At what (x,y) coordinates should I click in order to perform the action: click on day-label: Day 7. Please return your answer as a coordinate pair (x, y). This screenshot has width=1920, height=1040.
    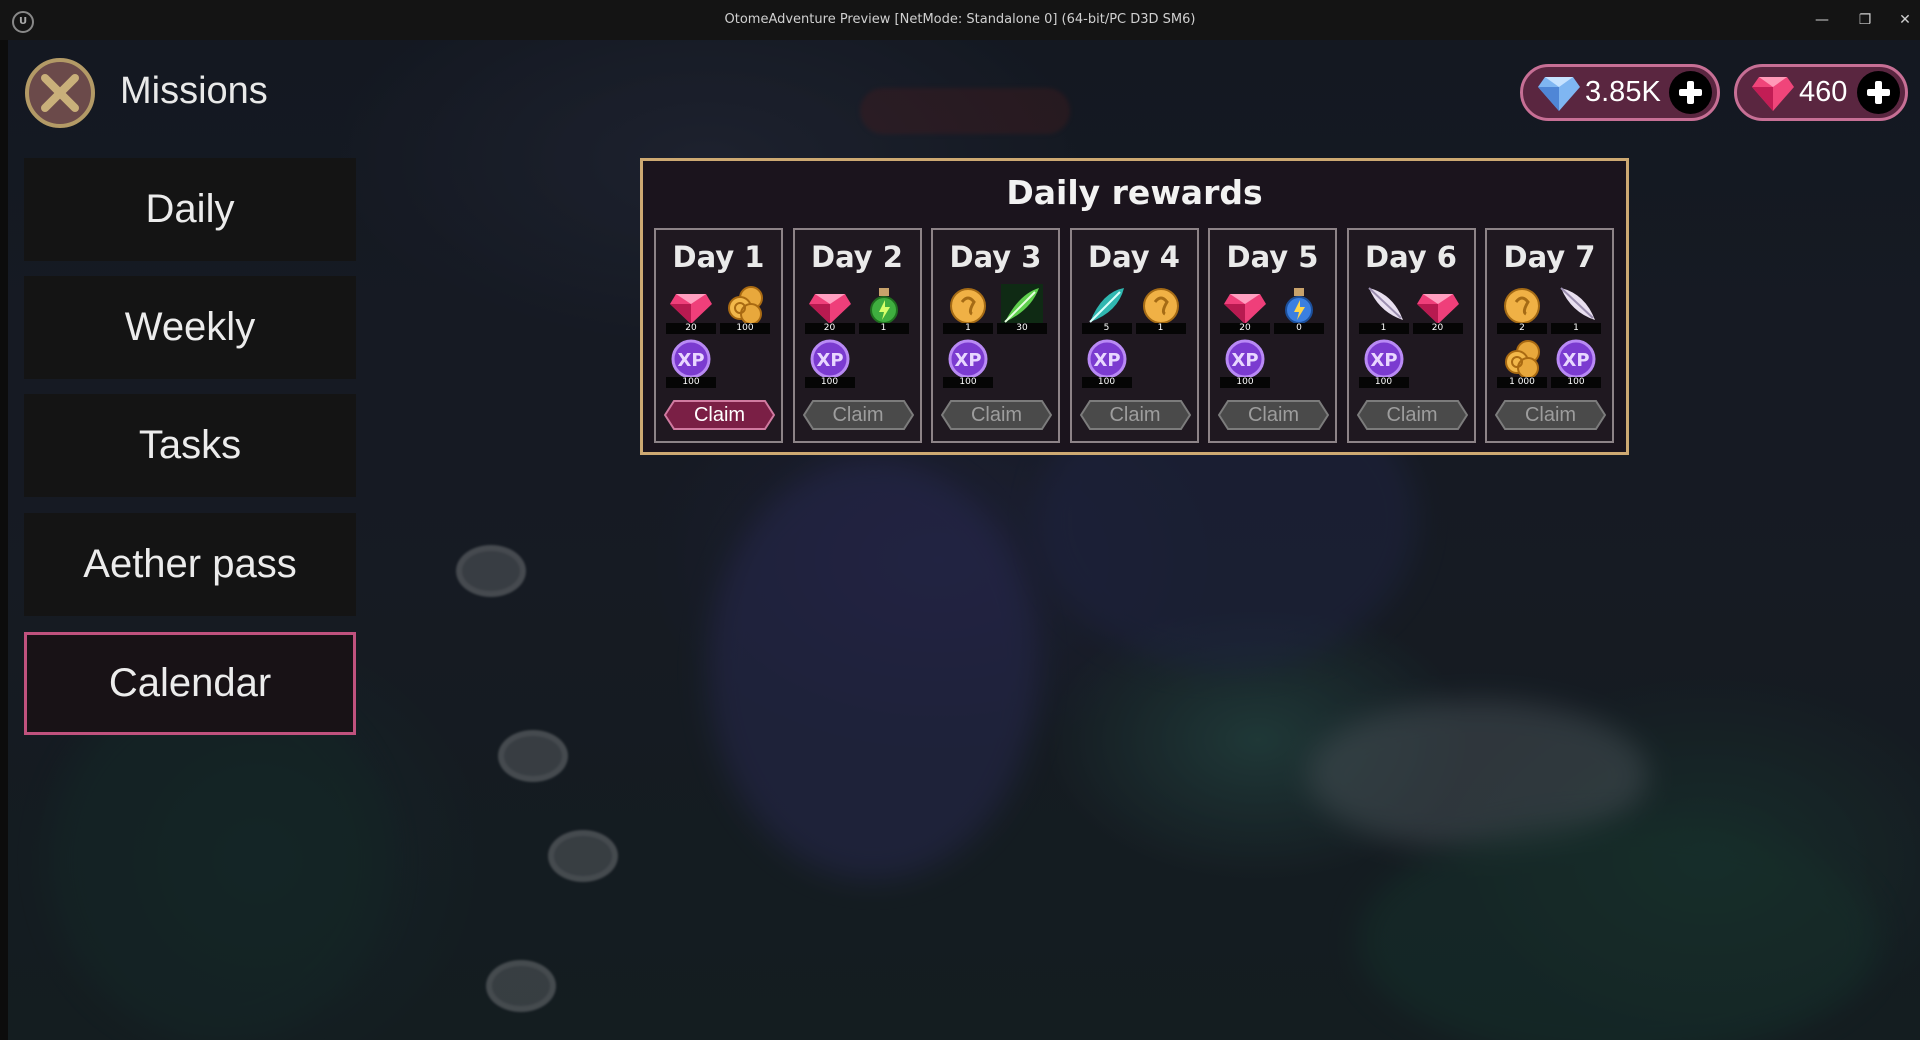
    Looking at the image, I should click on (1549, 257).